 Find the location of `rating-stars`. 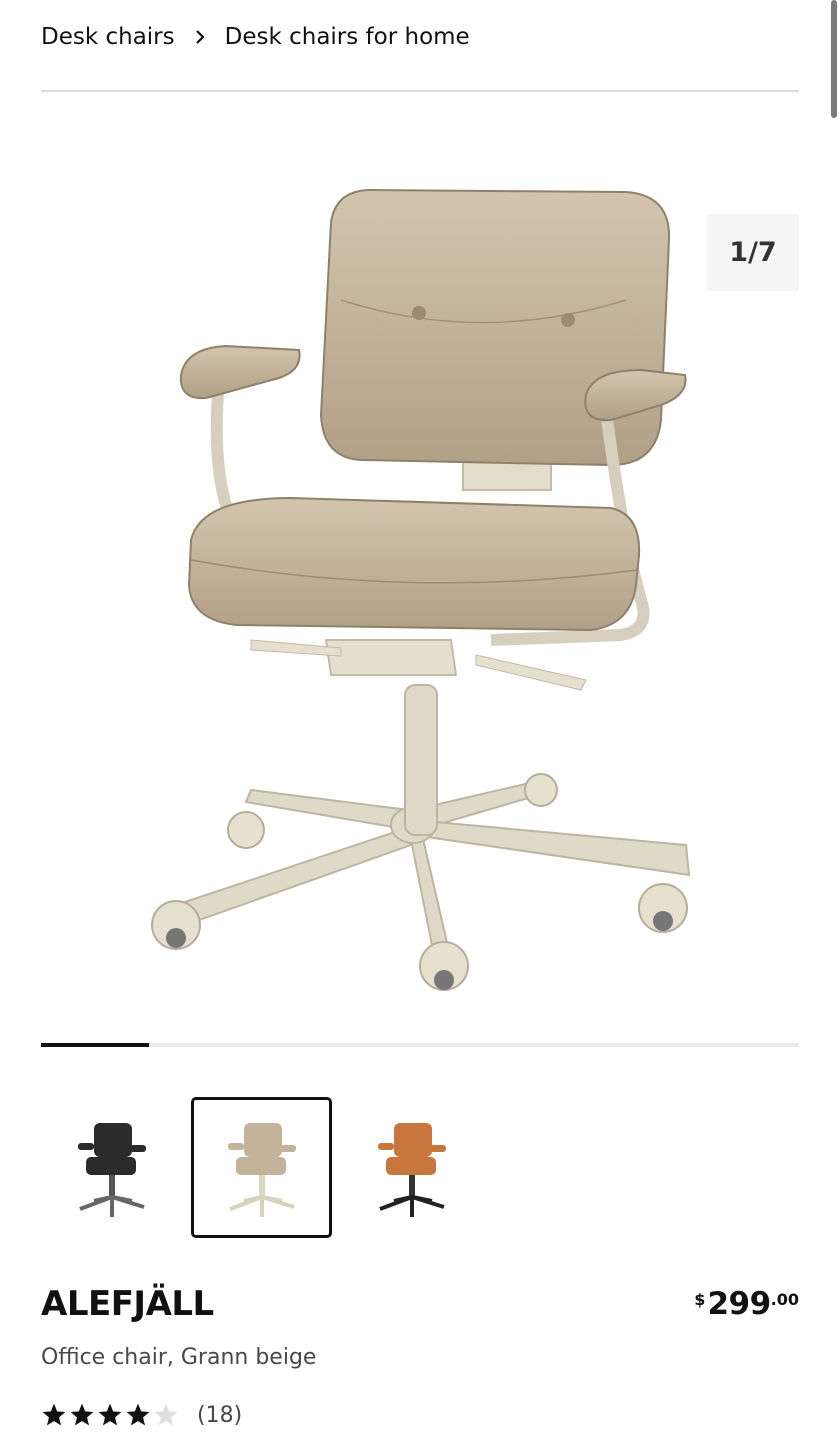

rating-stars is located at coordinates (110, 1415).